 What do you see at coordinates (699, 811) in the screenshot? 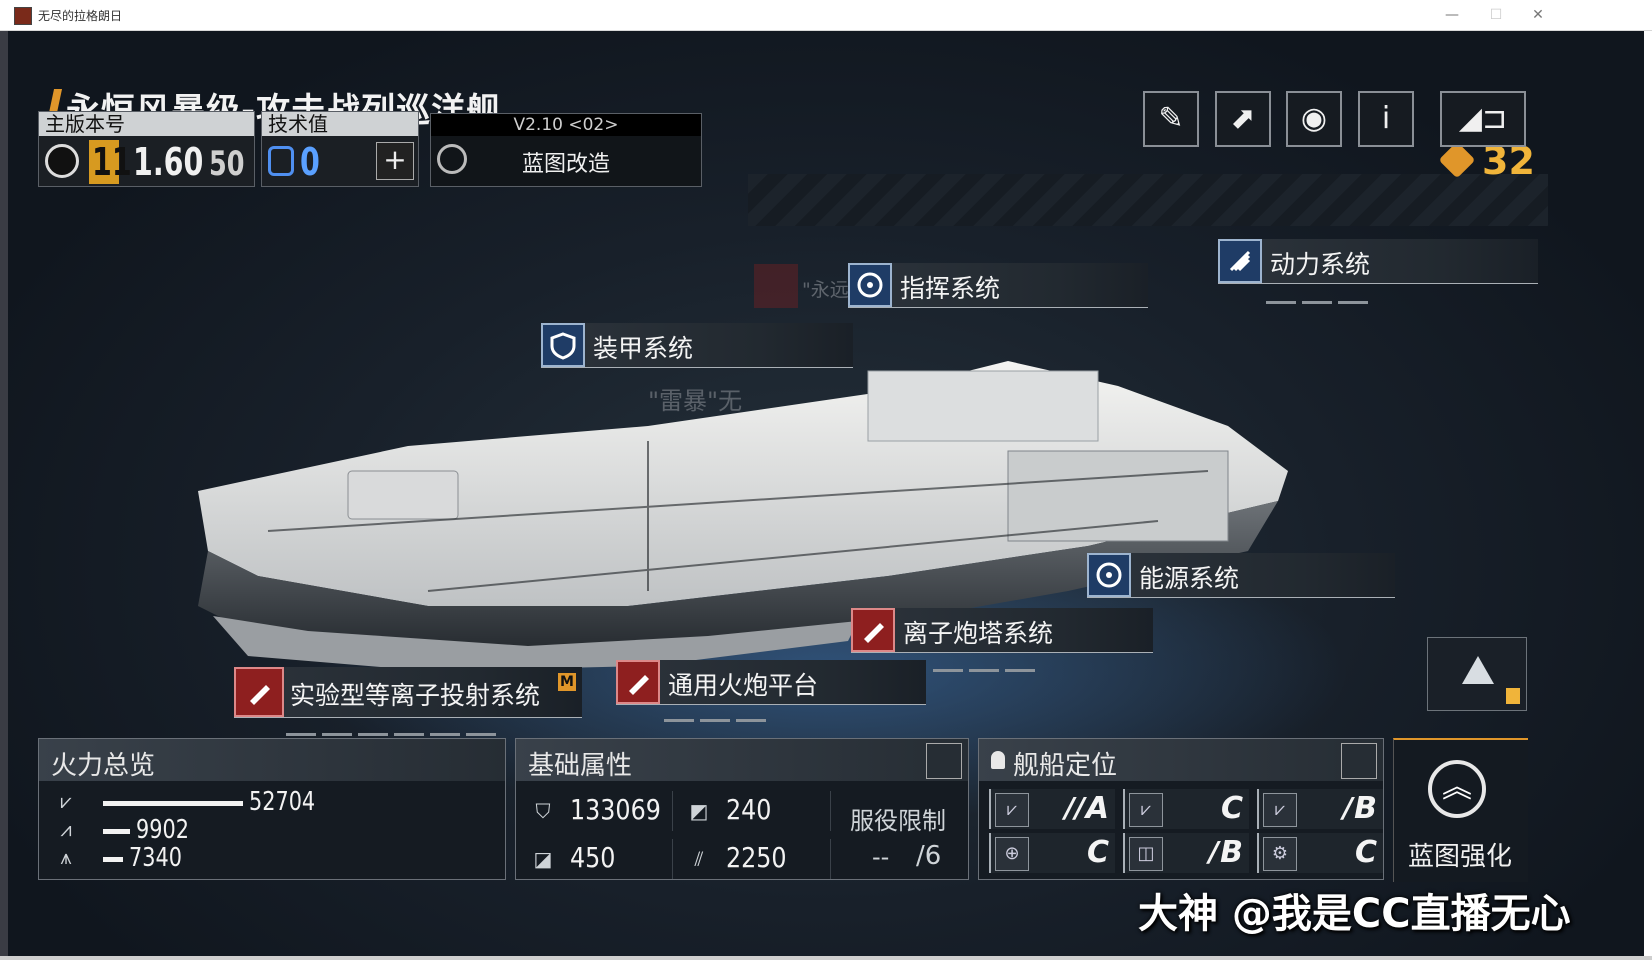
I see `armor-stat-icon: ◩` at bounding box center [699, 811].